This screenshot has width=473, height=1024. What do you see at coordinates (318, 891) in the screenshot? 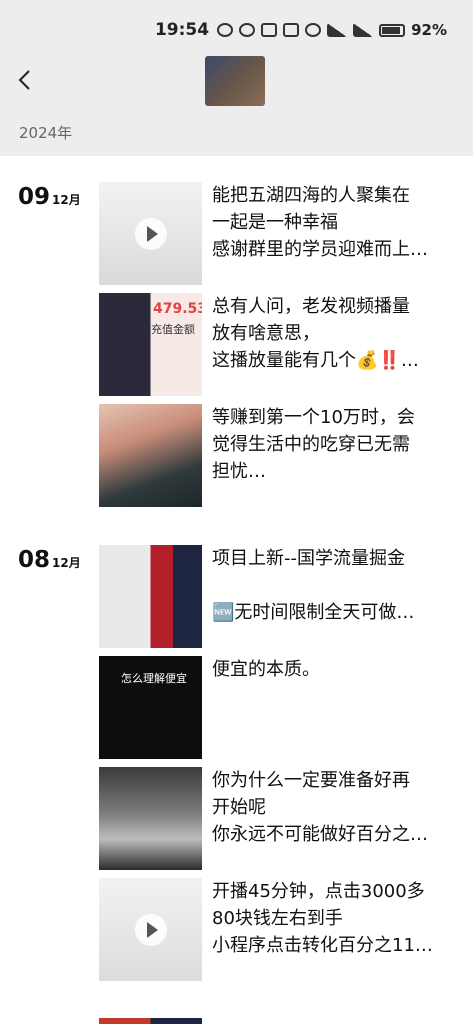
I see `post-line: 开播45分钟，点击3000多` at bounding box center [318, 891].